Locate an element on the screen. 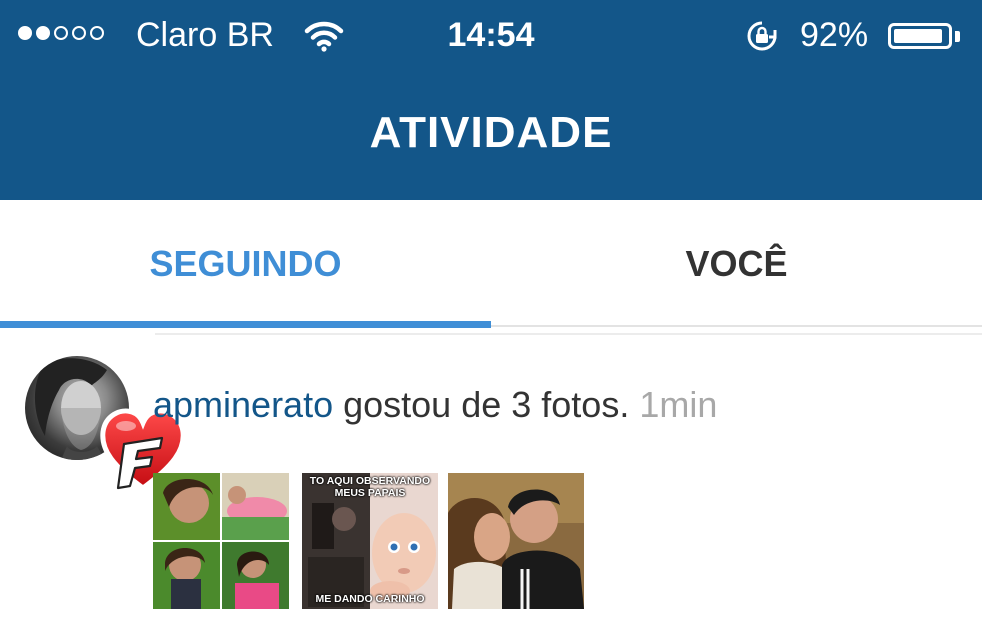 This screenshot has height=623, width=982. activity-text: apminerato gostou de 3 fotos. 1min is located at coordinates (435, 405).